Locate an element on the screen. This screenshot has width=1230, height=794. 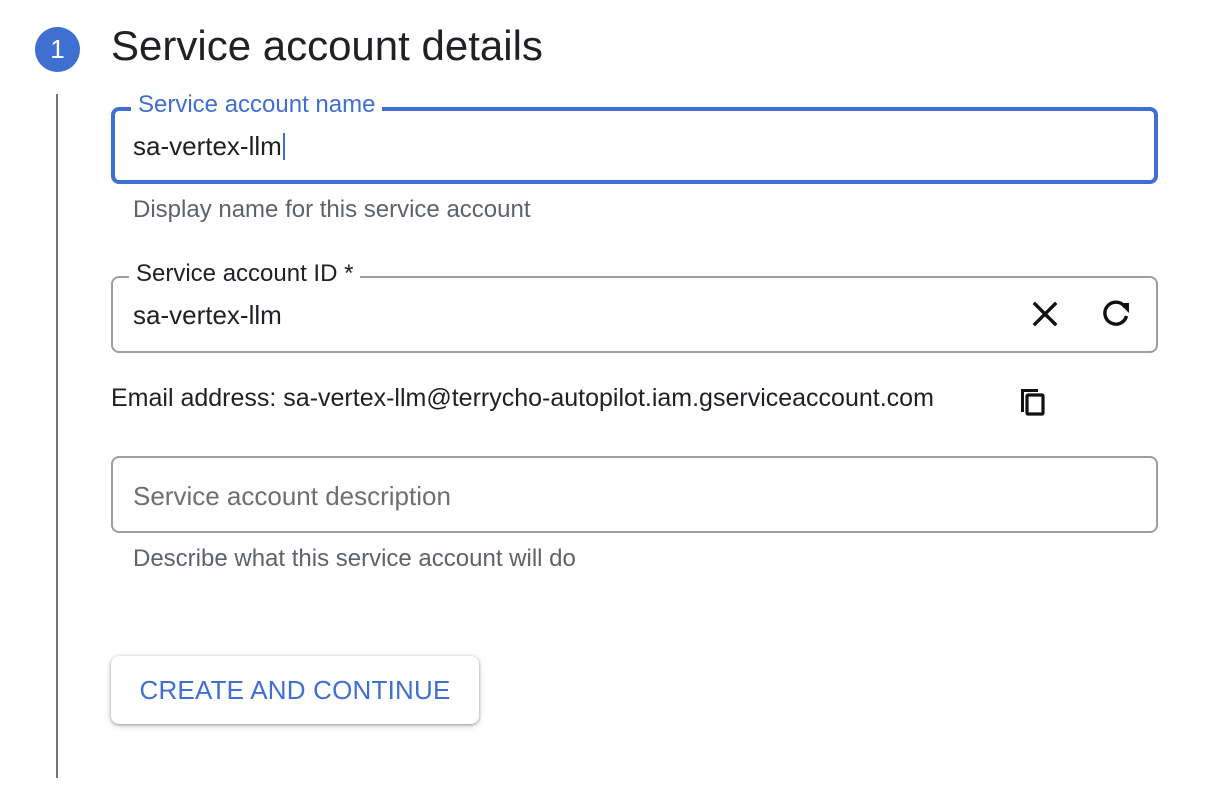
regenerate-id-button is located at coordinates (1116, 314).